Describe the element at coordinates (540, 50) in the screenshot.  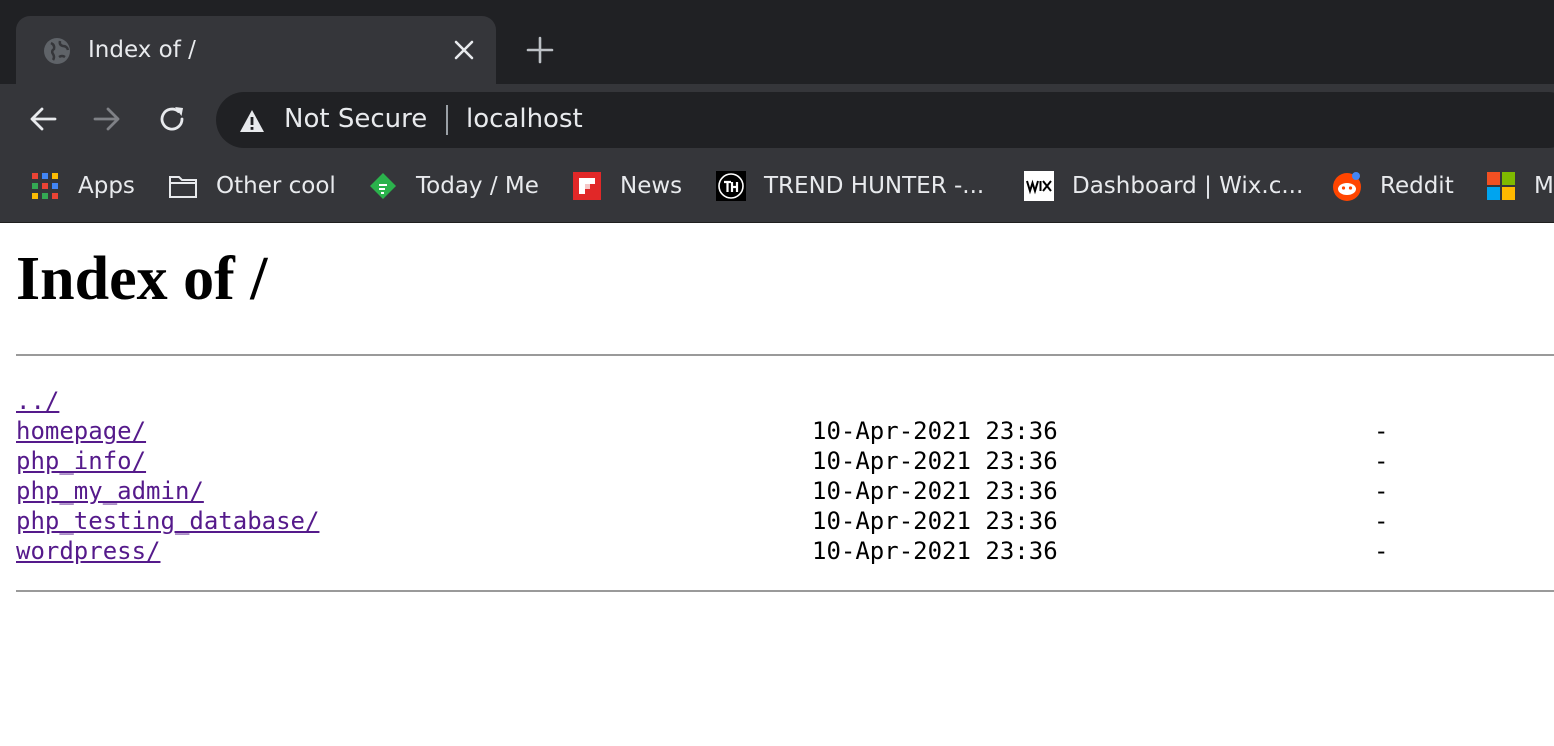
I see `new-tab-plus-icon` at that location.